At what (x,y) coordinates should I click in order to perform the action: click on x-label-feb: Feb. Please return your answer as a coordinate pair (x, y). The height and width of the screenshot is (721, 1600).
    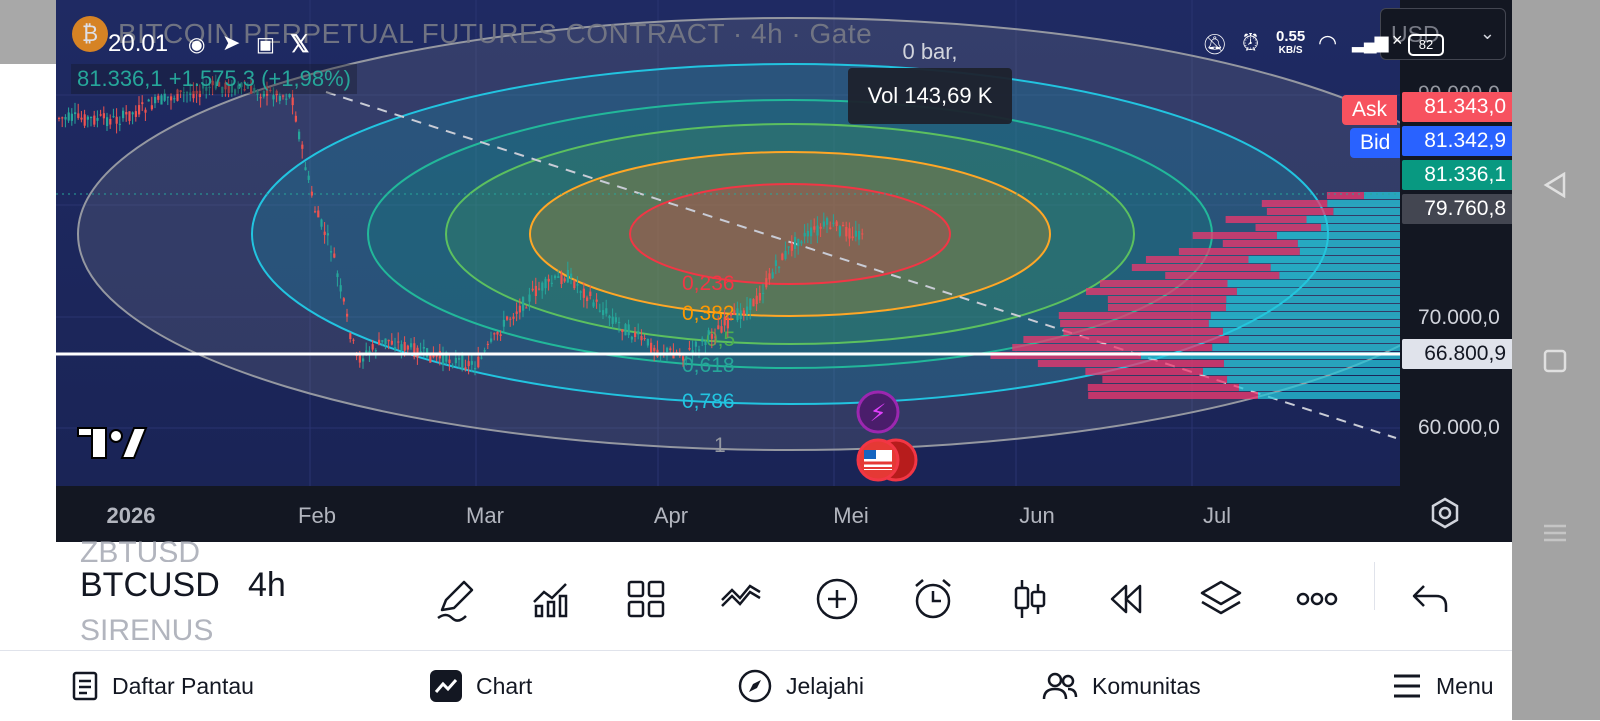
    Looking at the image, I should click on (317, 515).